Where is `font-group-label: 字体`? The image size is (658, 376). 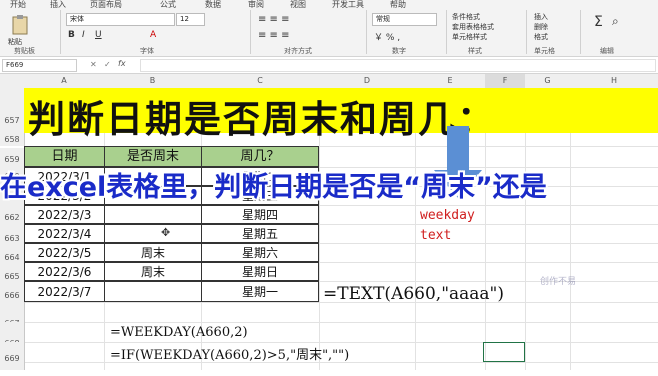 font-group-label: 字体 is located at coordinates (147, 51).